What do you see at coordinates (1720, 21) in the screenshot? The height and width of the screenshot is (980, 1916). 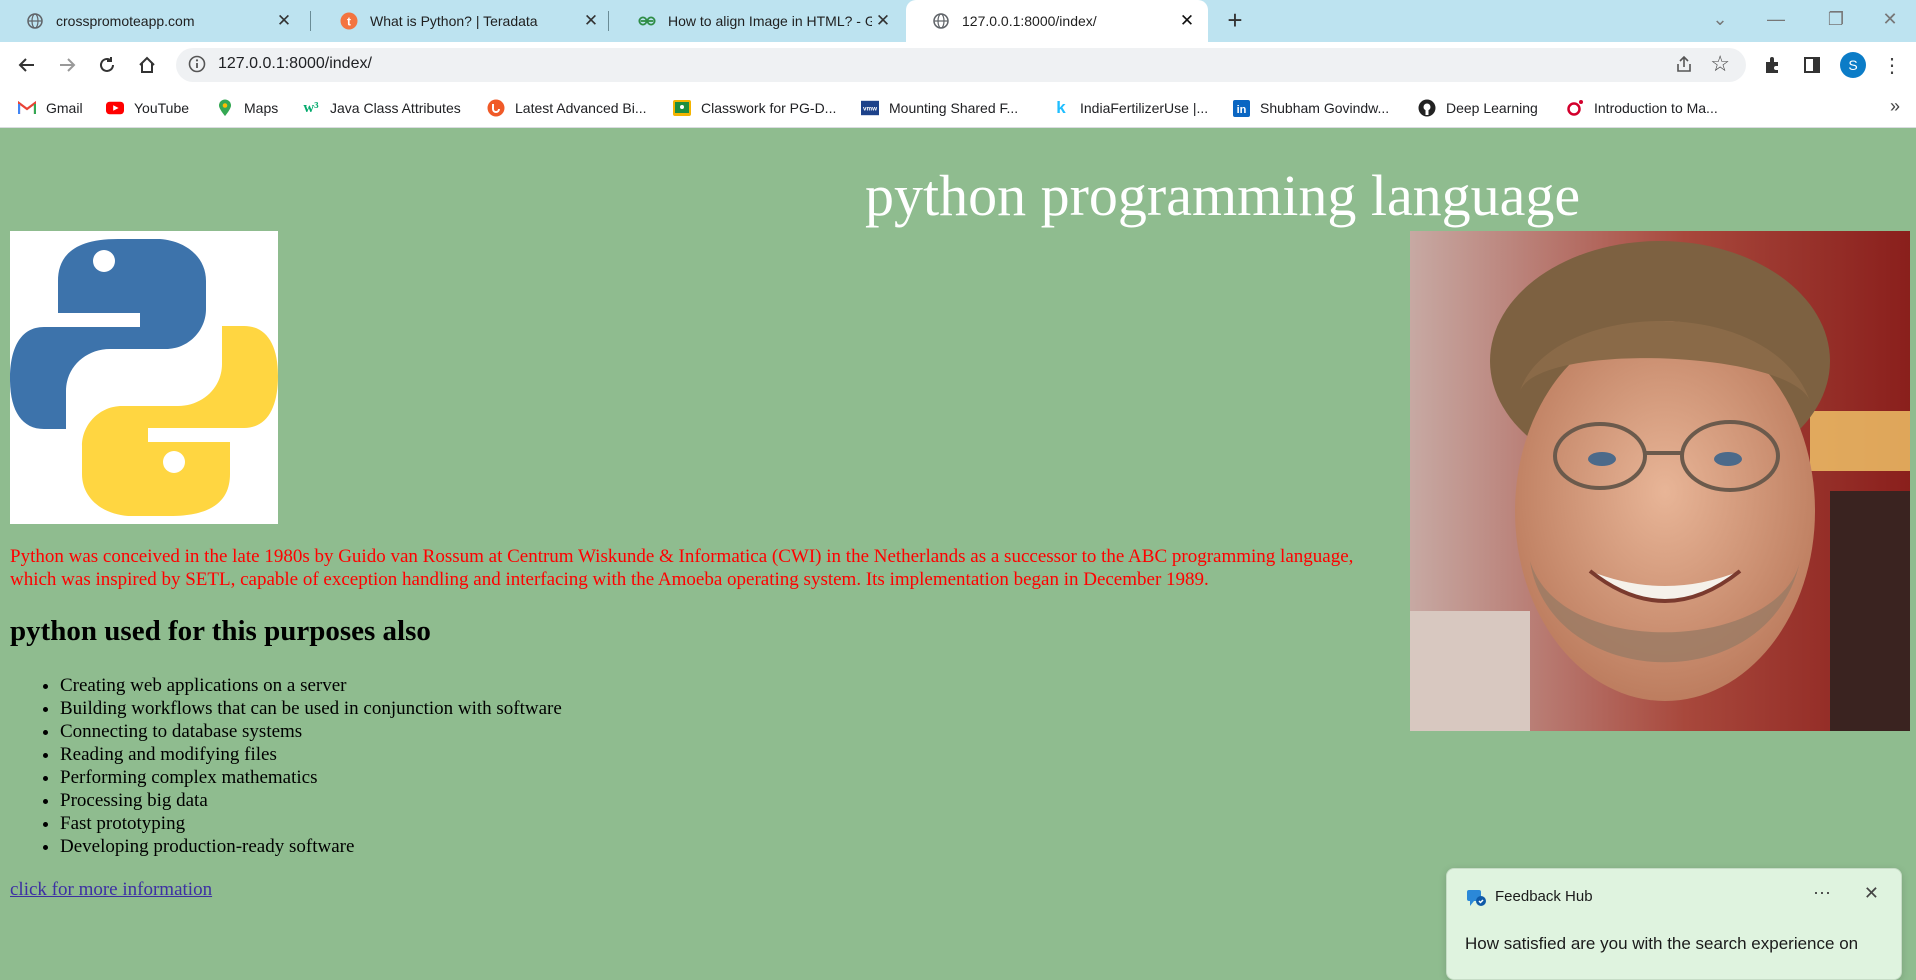 I see `tab-search-icon: ⌄` at bounding box center [1720, 21].